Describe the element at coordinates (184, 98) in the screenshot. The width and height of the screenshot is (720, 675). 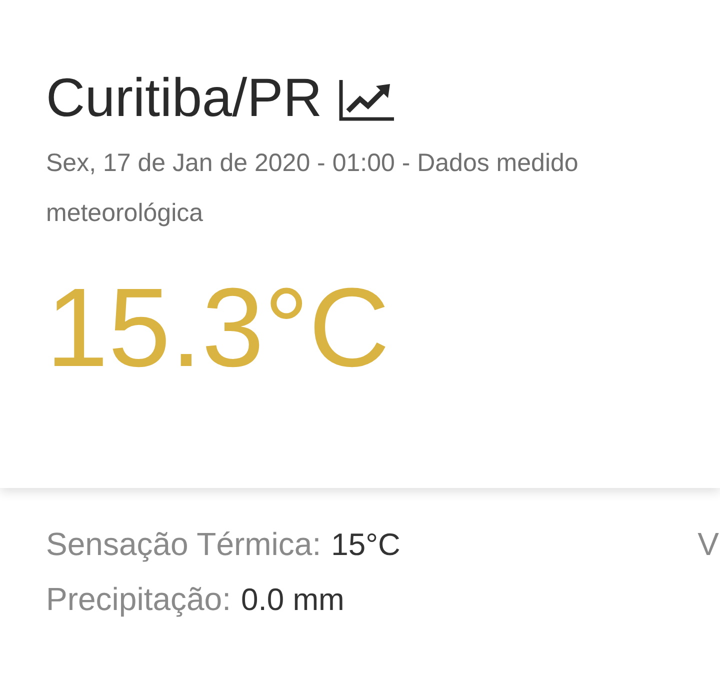
I see `city-title: Curitiba/PR` at that location.